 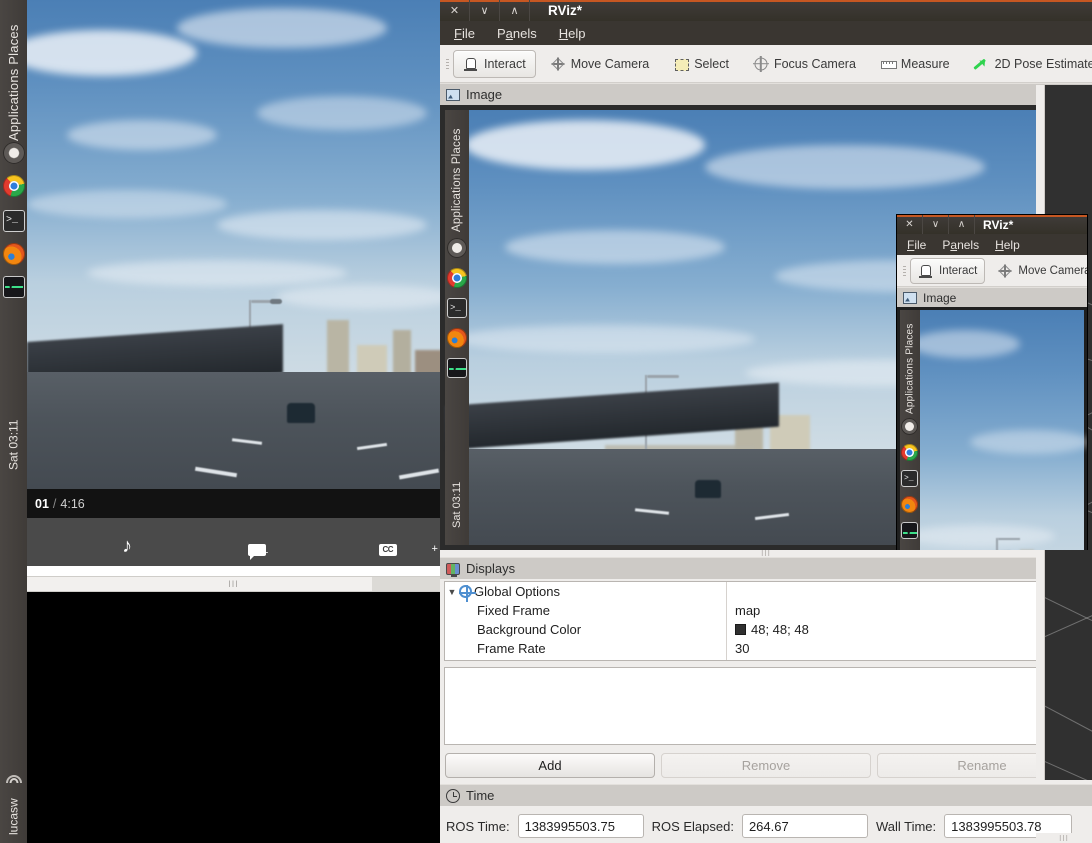 I want to click on menu-help: Help, so click(x=572, y=33).